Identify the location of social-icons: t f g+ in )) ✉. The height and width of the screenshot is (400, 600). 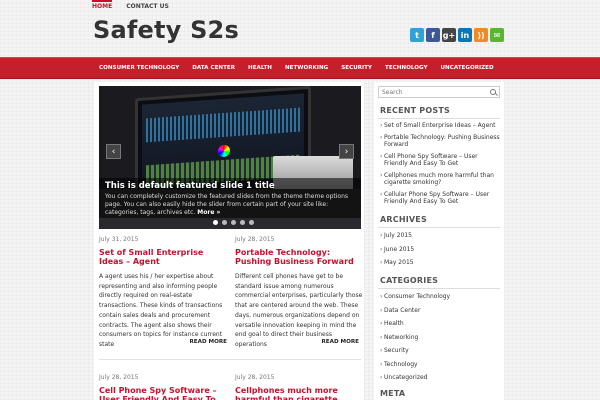
(457, 35).